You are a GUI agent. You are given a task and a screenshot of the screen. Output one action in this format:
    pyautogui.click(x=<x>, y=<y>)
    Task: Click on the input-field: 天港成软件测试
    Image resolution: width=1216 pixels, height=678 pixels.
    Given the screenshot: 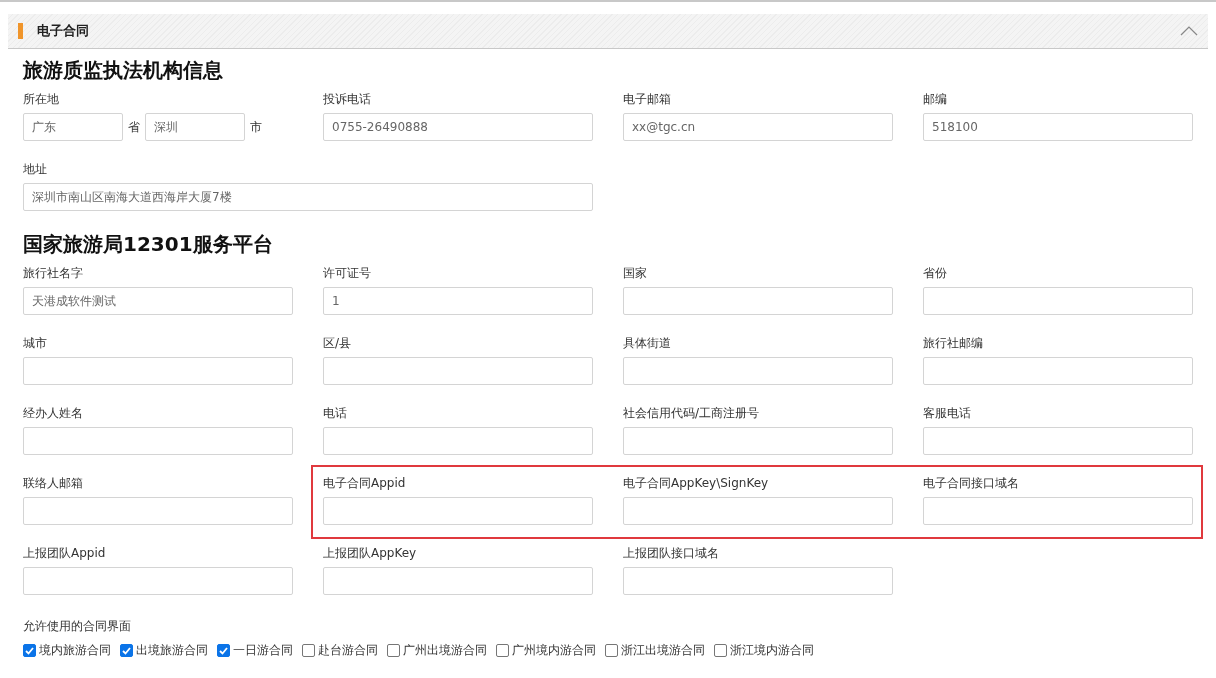 What is the action you would take?
    pyautogui.click(x=158, y=301)
    